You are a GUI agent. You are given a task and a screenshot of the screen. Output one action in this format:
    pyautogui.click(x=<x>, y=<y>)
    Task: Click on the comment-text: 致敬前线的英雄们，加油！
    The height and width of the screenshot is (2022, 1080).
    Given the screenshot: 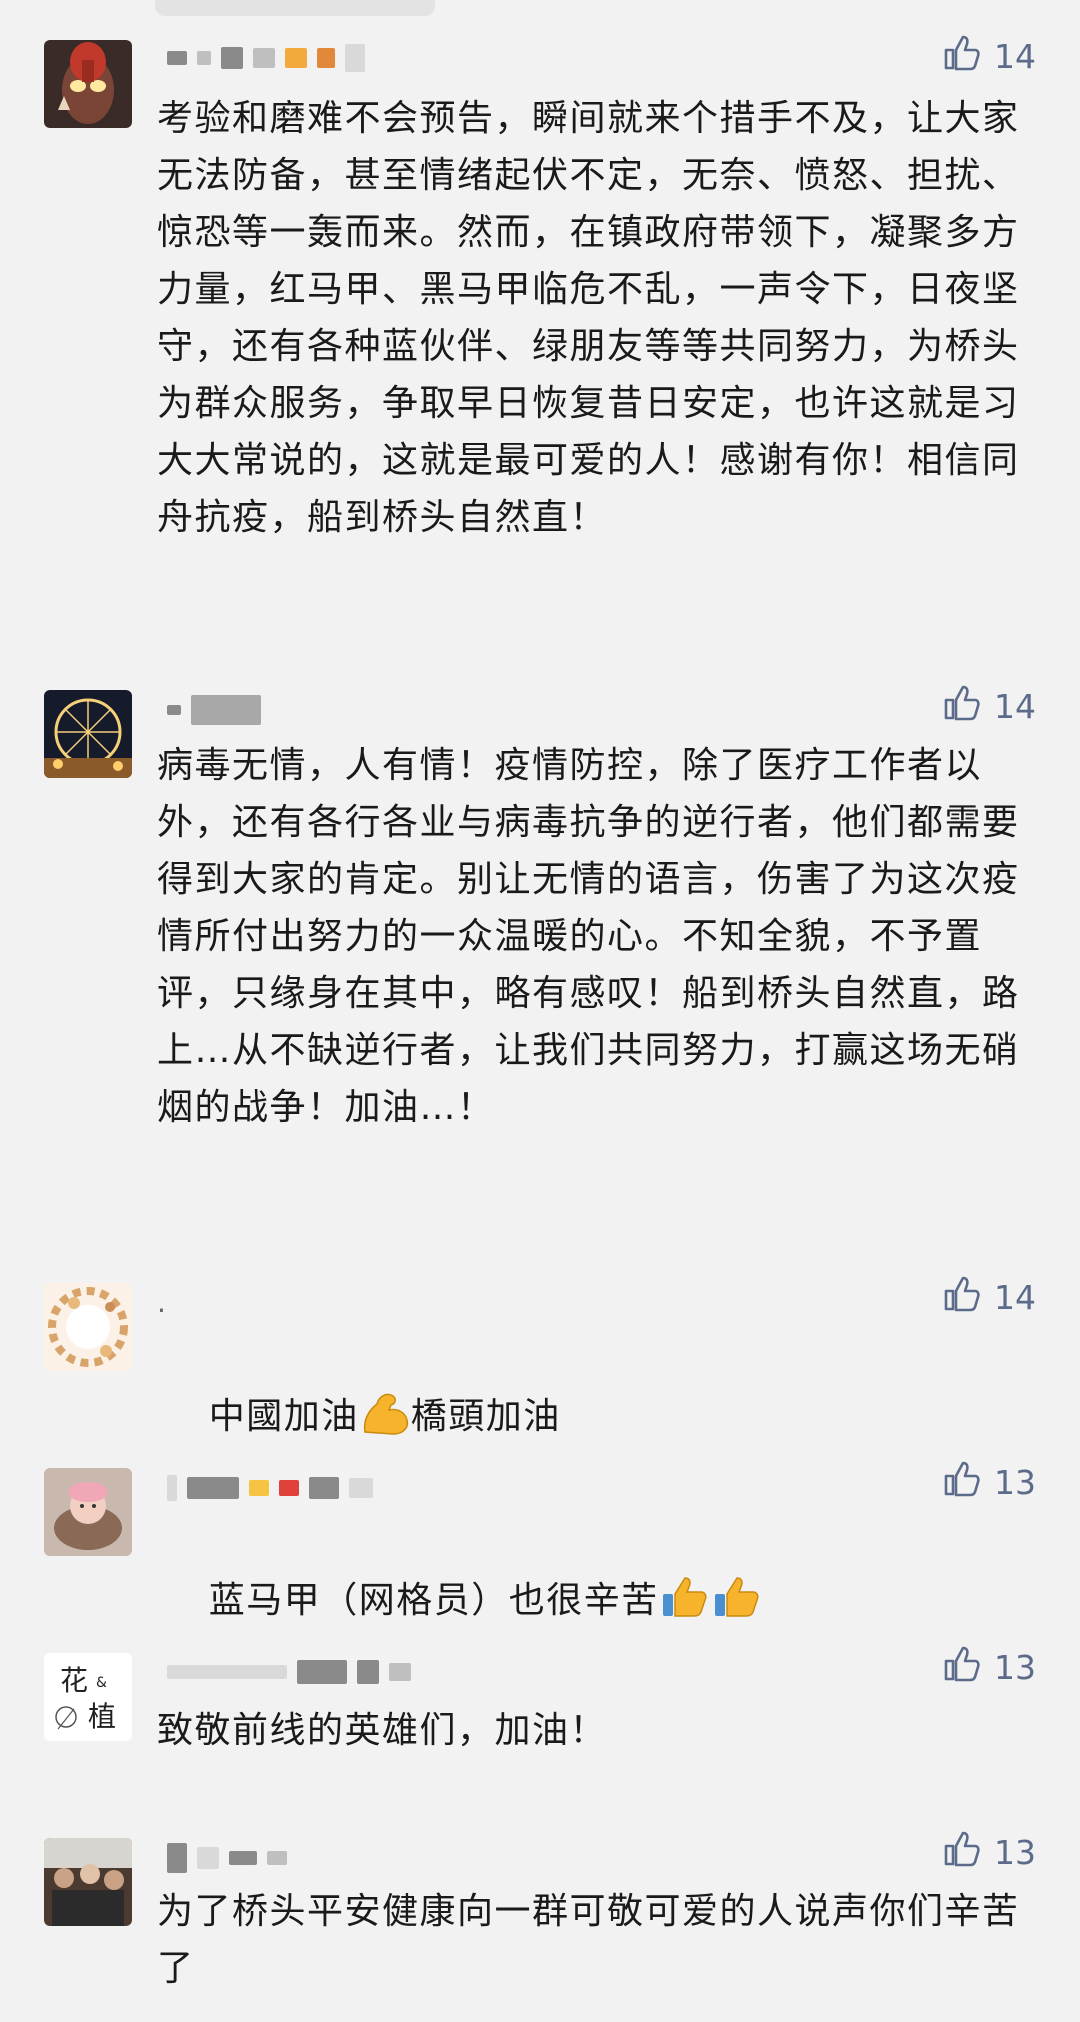 What is the action you would take?
    pyautogui.click(x=382, y=1730)
    